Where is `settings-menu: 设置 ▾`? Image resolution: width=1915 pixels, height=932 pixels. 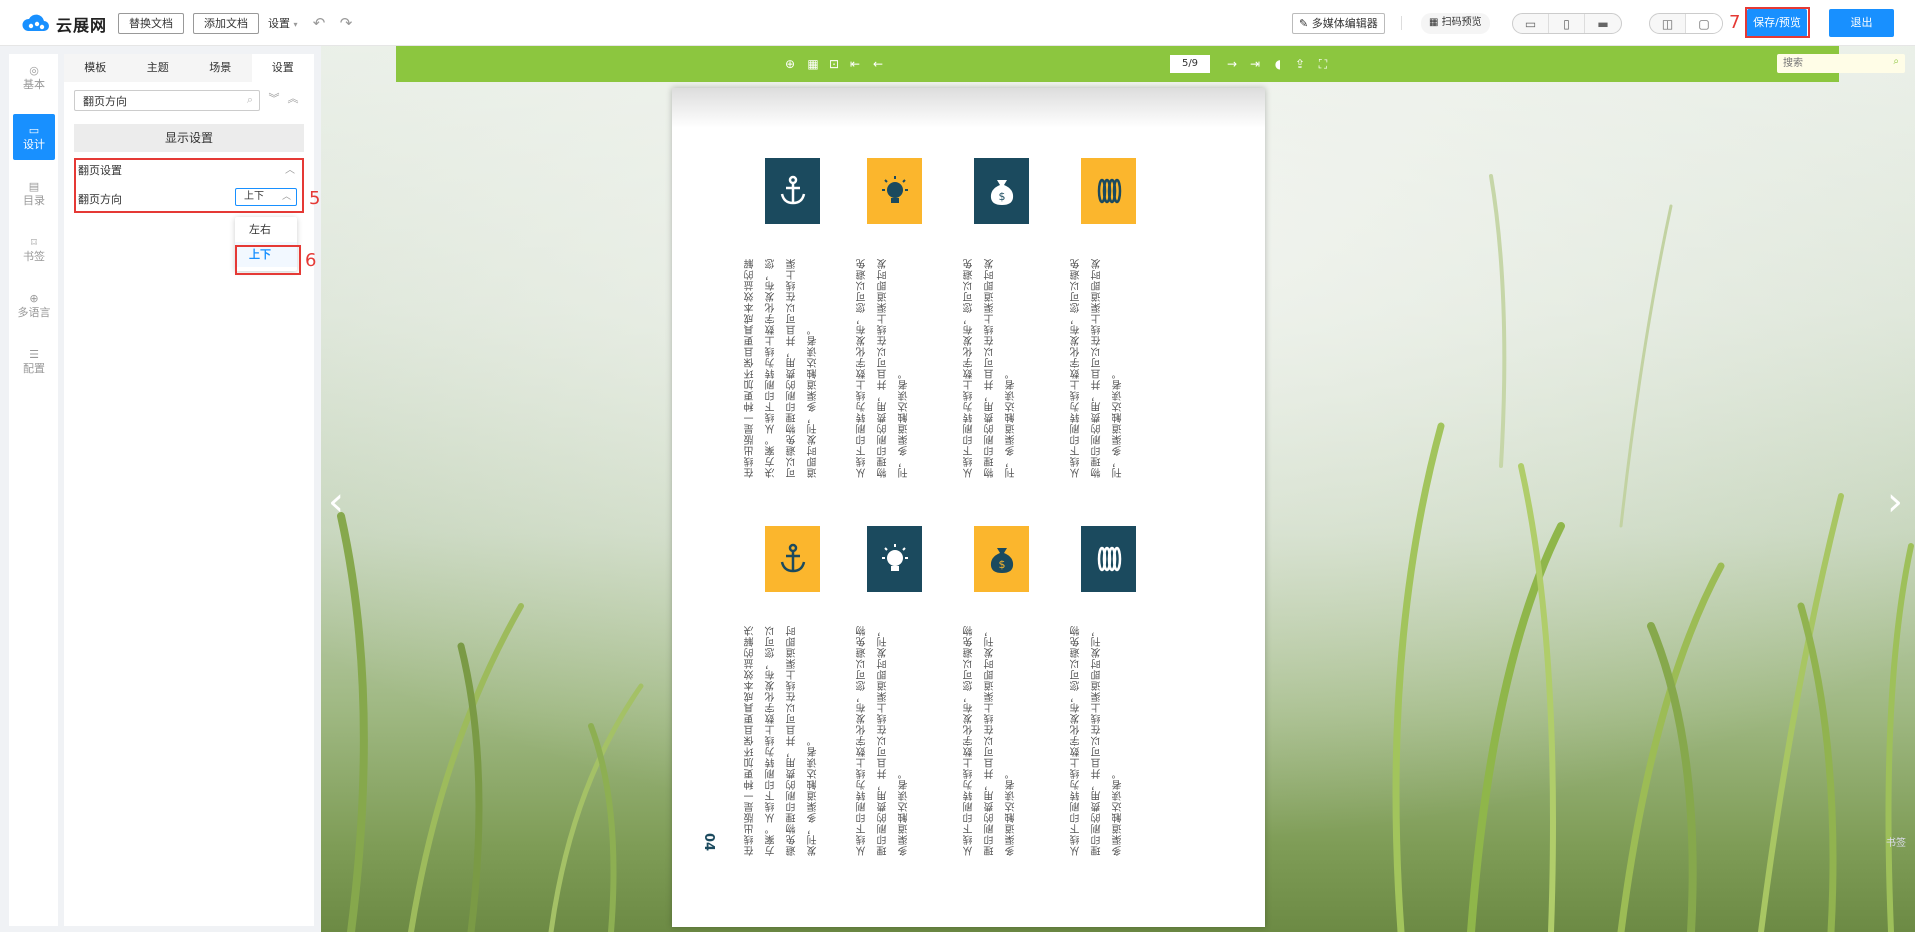
settings-menu: 设置 ▾ is located at coordinates (283, 23).